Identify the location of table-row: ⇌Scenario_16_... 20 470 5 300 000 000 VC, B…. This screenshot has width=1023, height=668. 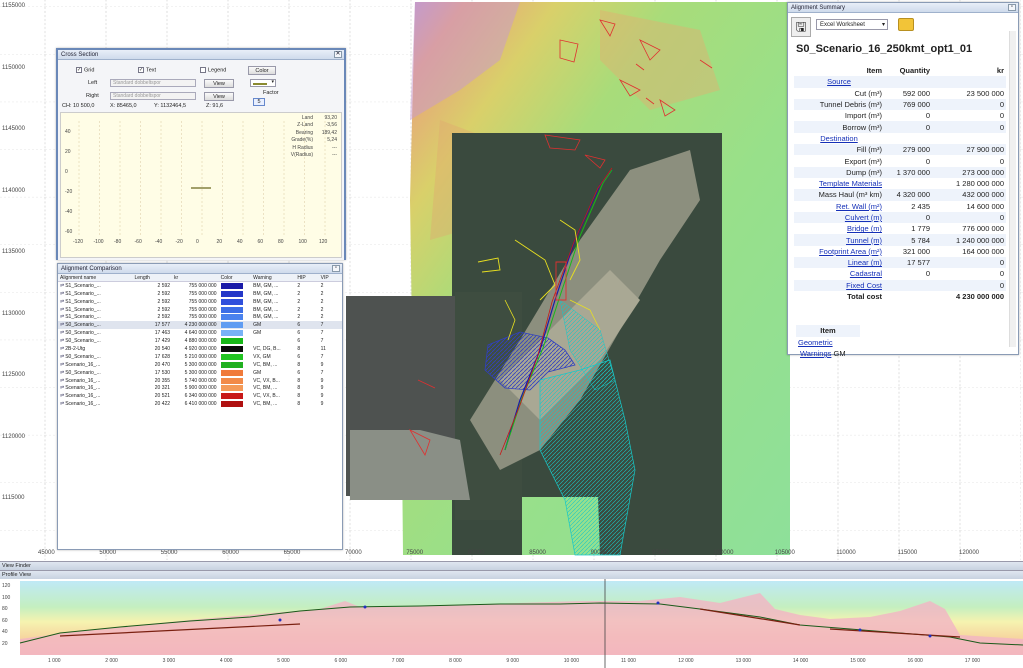
(200, 365).